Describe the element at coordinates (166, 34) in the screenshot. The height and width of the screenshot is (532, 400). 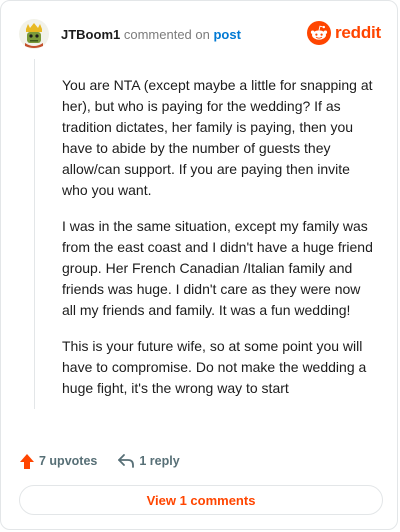
I see `action-text: commented on` at that location.